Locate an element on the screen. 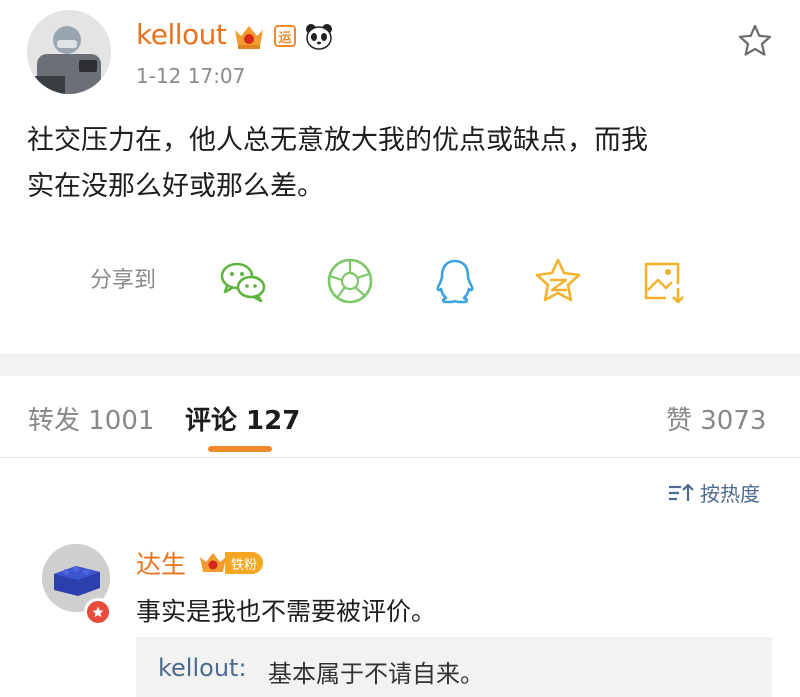 The width and height of the screenshot is (800, 697). share-label: 分享到 is located at coordinates (123, 280).